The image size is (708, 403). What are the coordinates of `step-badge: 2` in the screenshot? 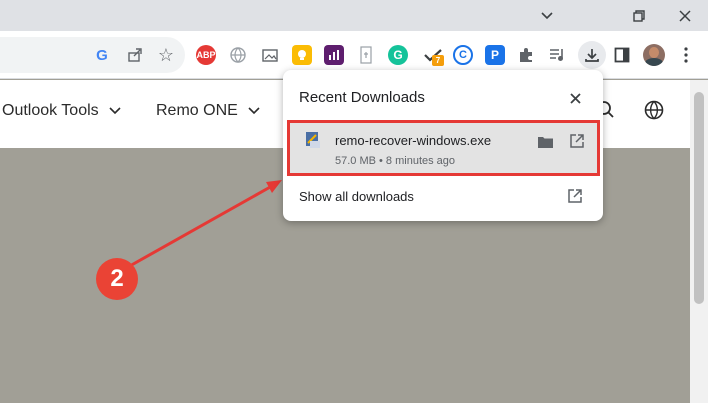 It's located at (117, 279).